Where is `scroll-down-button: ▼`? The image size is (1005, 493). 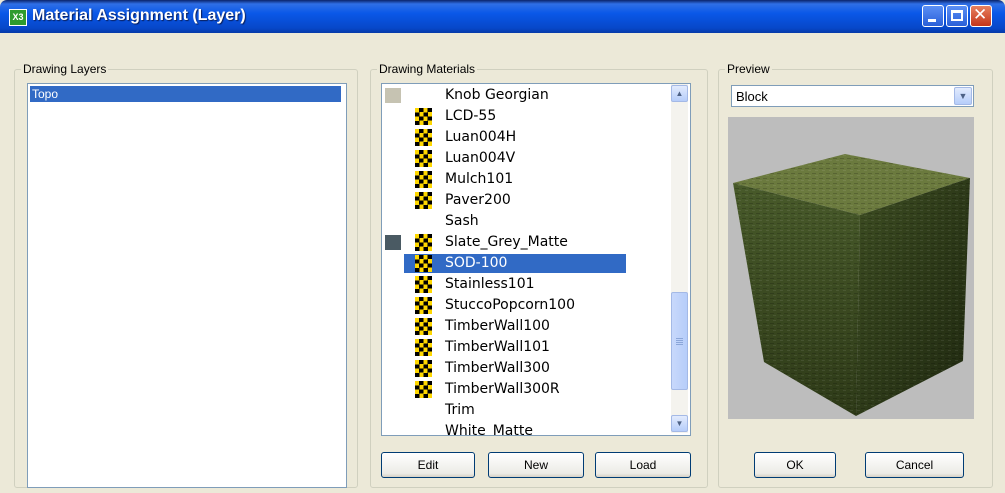
scroll-down-button: ▼ is located at coordinates (679, 423).